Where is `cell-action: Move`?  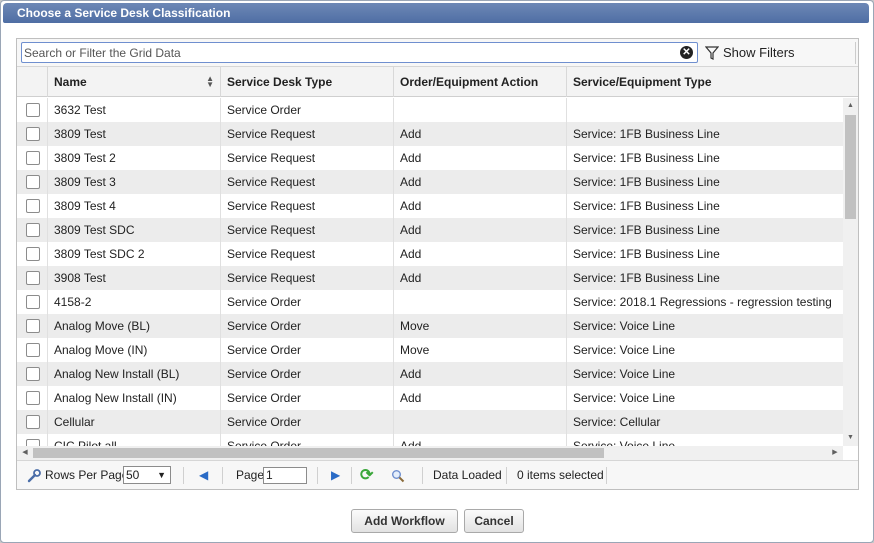 cell-action: Move is located at coordinates (480, 326).